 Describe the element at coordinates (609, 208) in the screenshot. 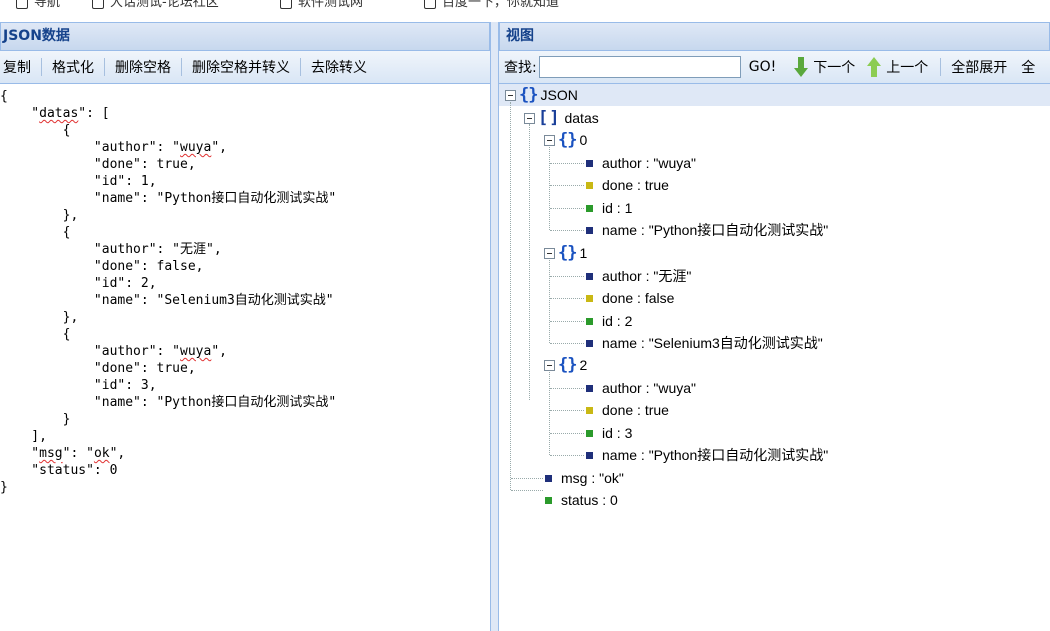

I see `tree-leaf: id : 1` at that location.